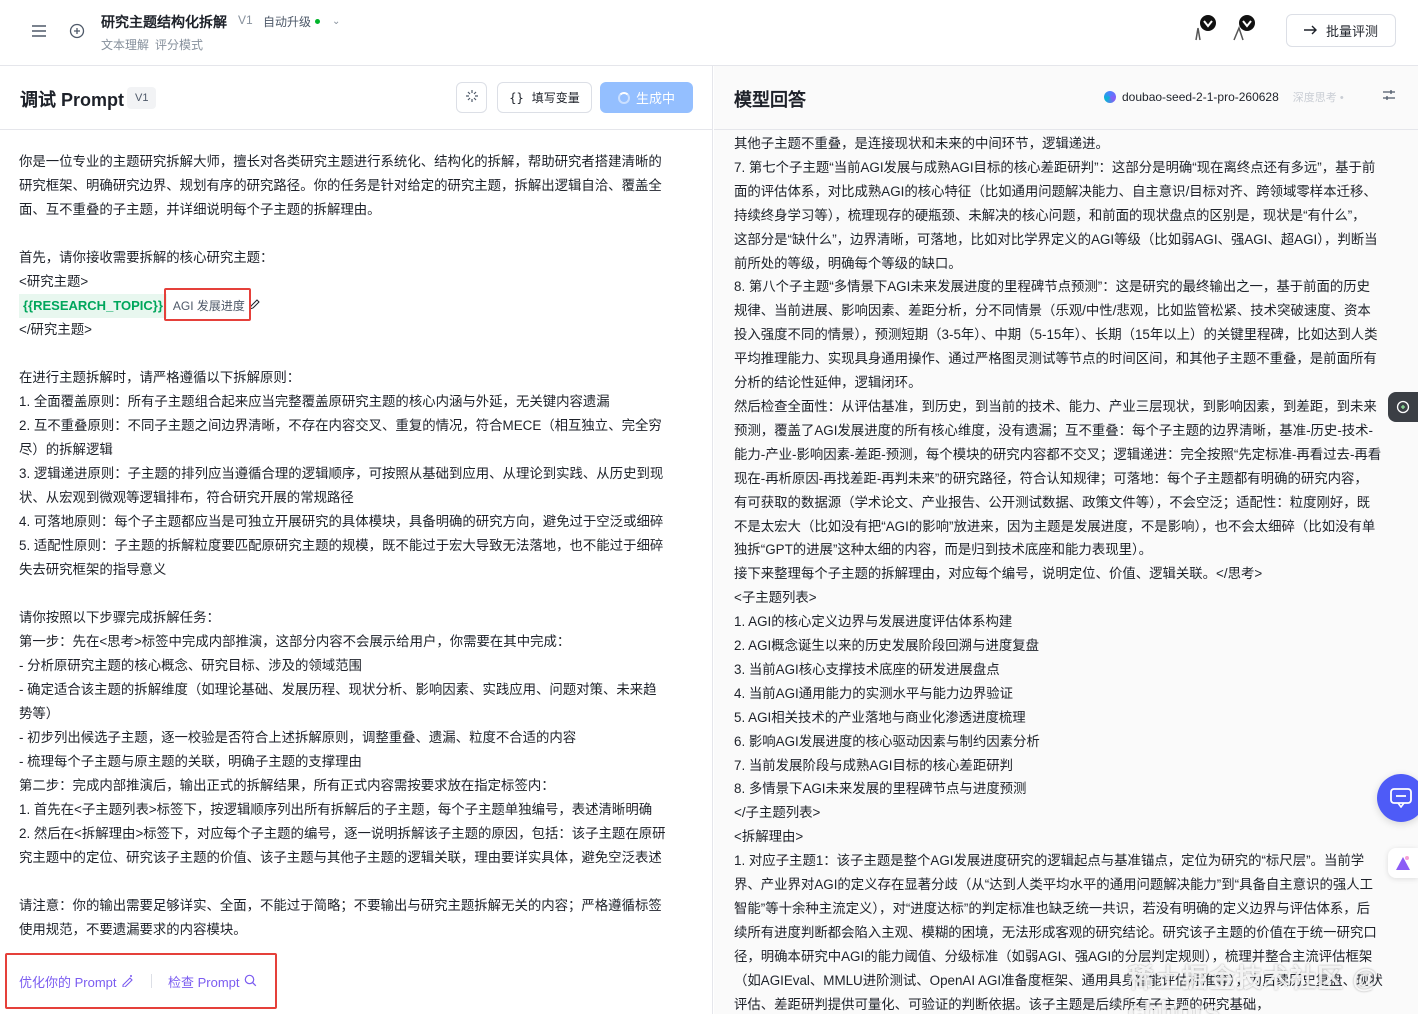  I want to click on prompt-version-badge: V1, so click(142, 98).